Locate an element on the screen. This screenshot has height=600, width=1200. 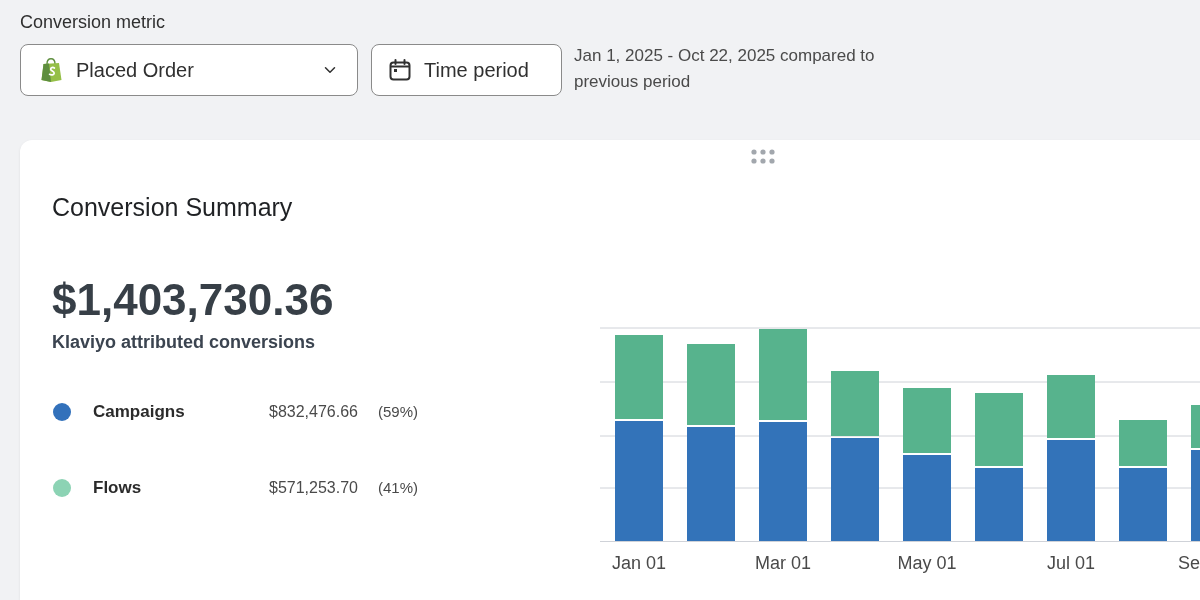
legend-label: Campaigns is located at coordinates (139, 412).